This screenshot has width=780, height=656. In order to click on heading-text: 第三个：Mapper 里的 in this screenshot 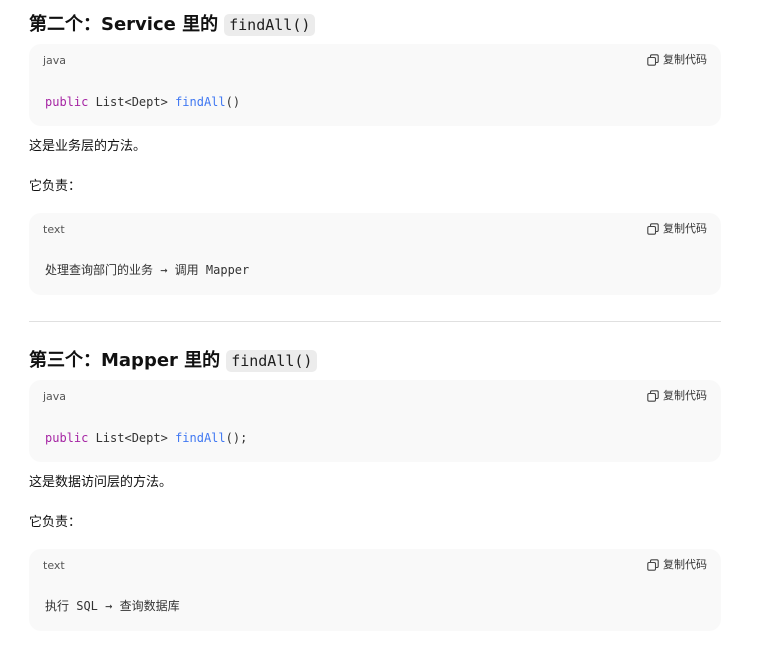, I will do `click(125, 360)`.